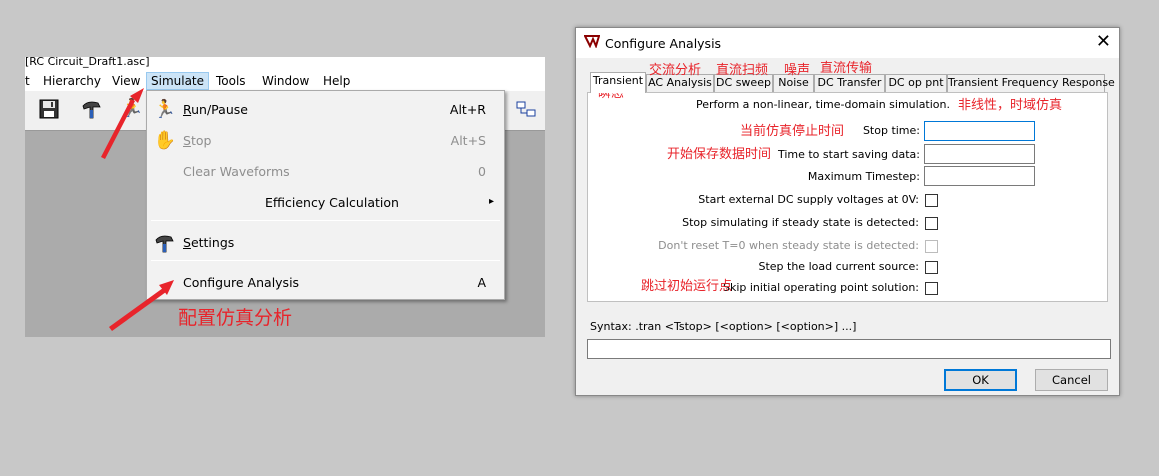  I want to click on annotation-ac: 交流分析, so click(675, 70).